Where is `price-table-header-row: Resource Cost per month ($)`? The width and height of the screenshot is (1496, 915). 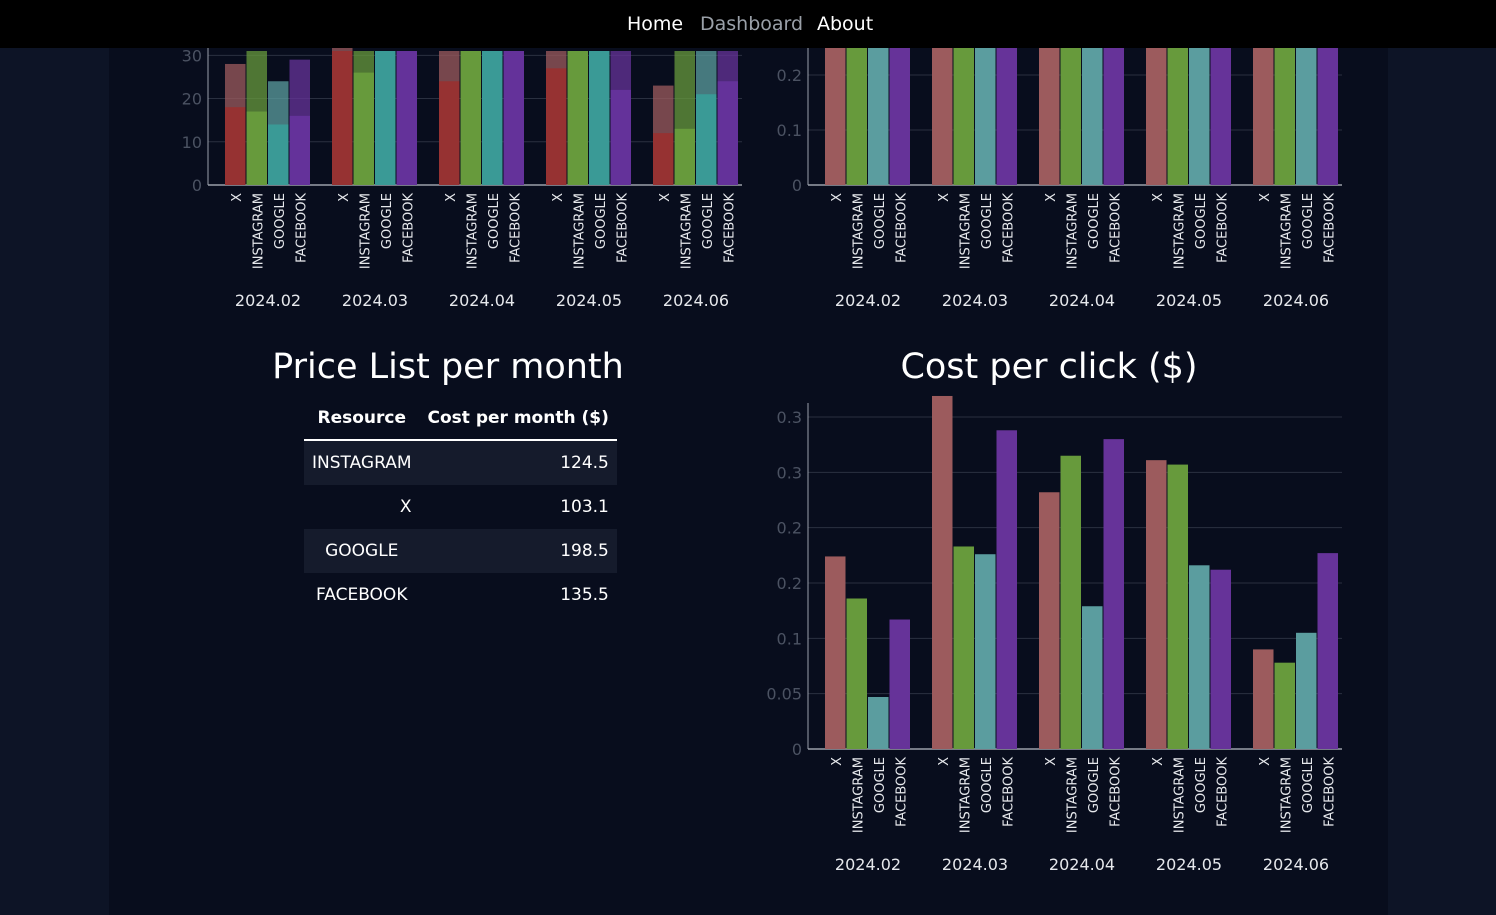
price-table-header-row: Resource Cost per month ($) is located at coordinates (460, 419).